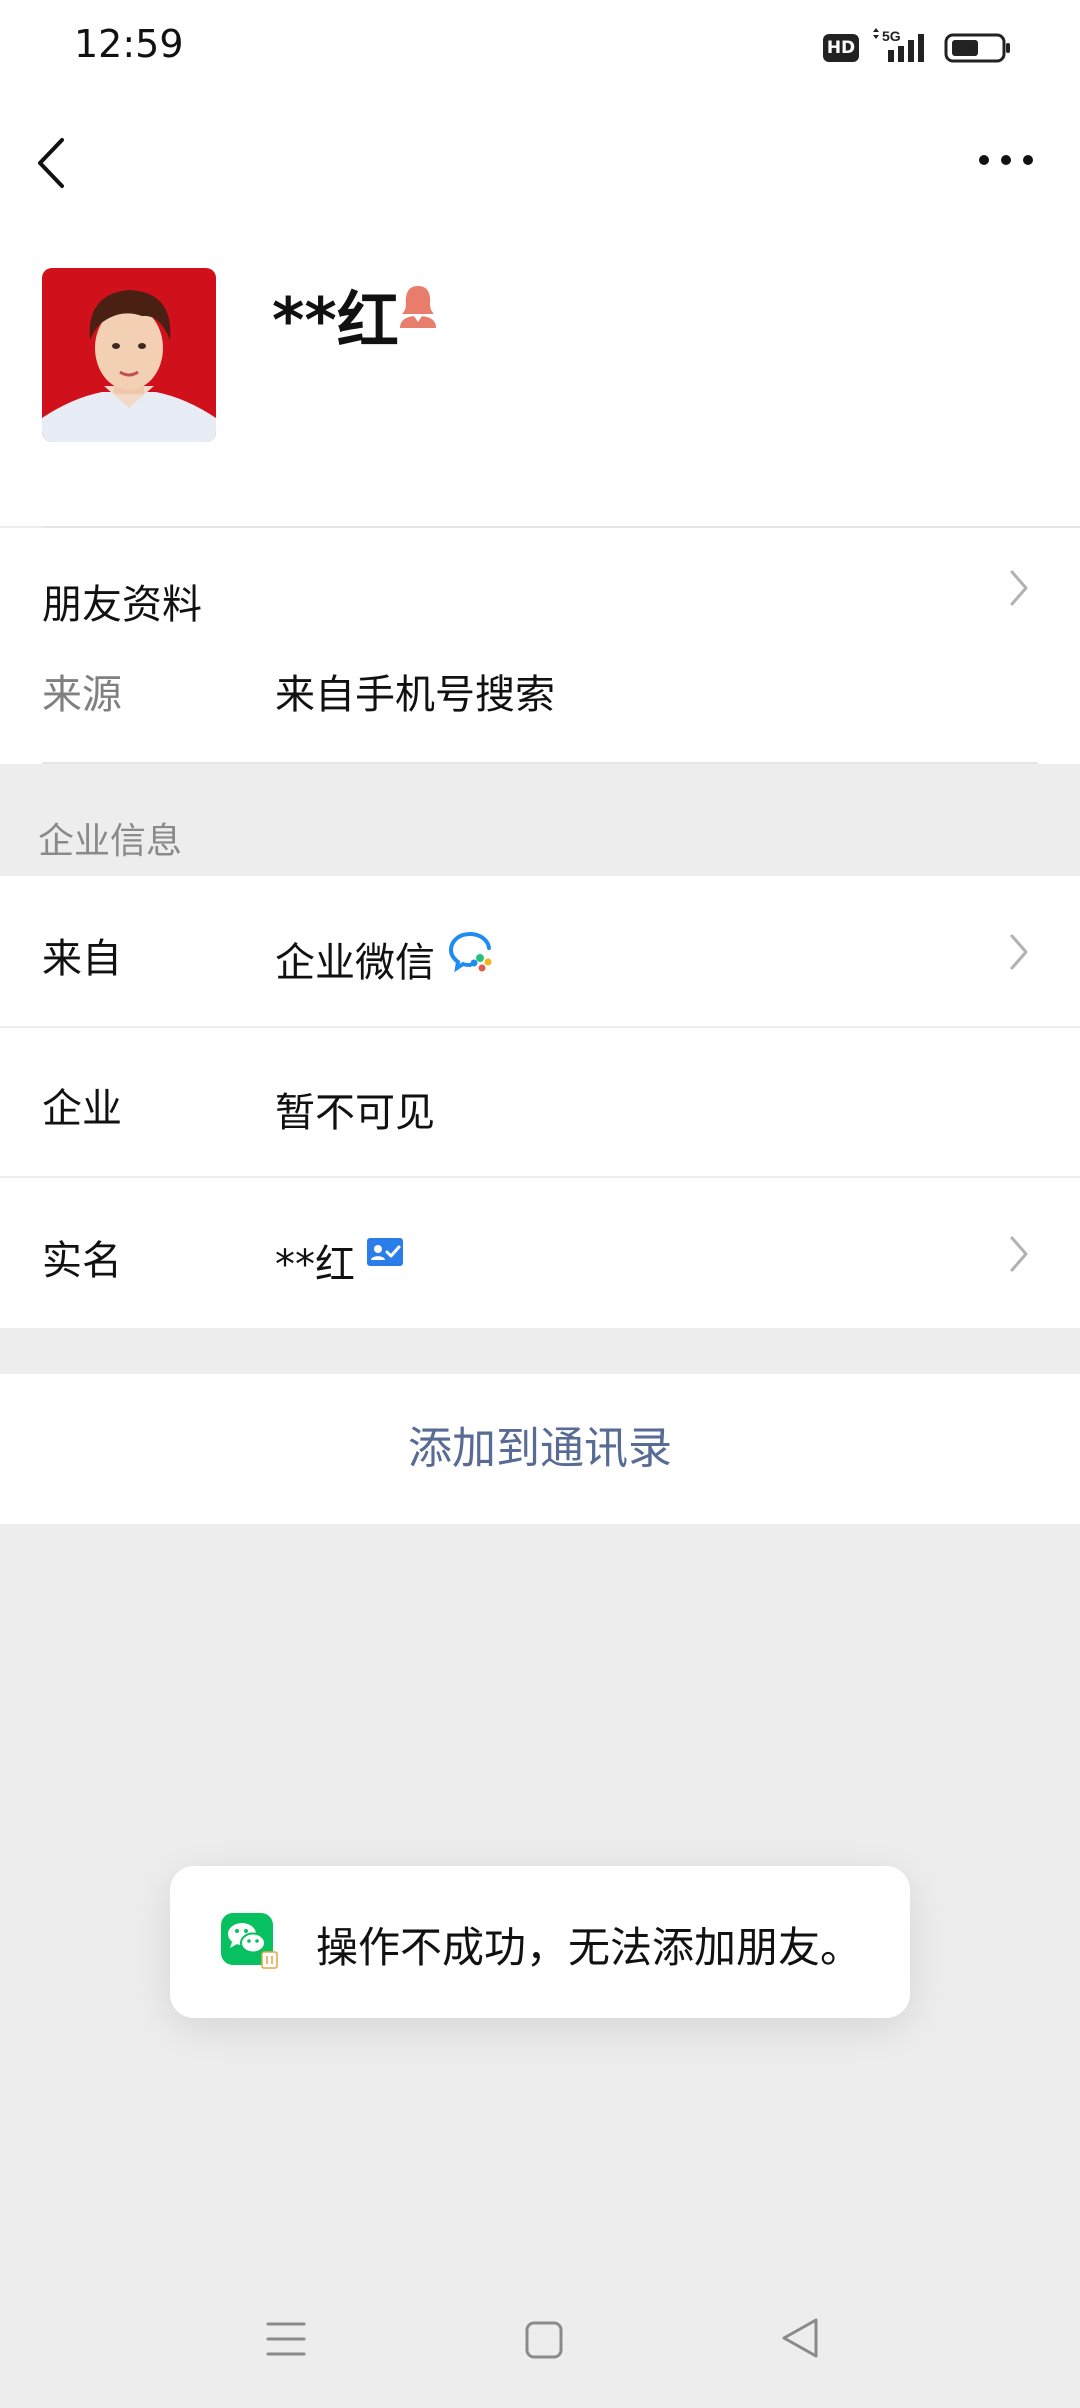 This screenshot has height=2408, width=1080. Describe the element at coordinates (977, 48) in the screenshot. I see `battery-icon` at that location.